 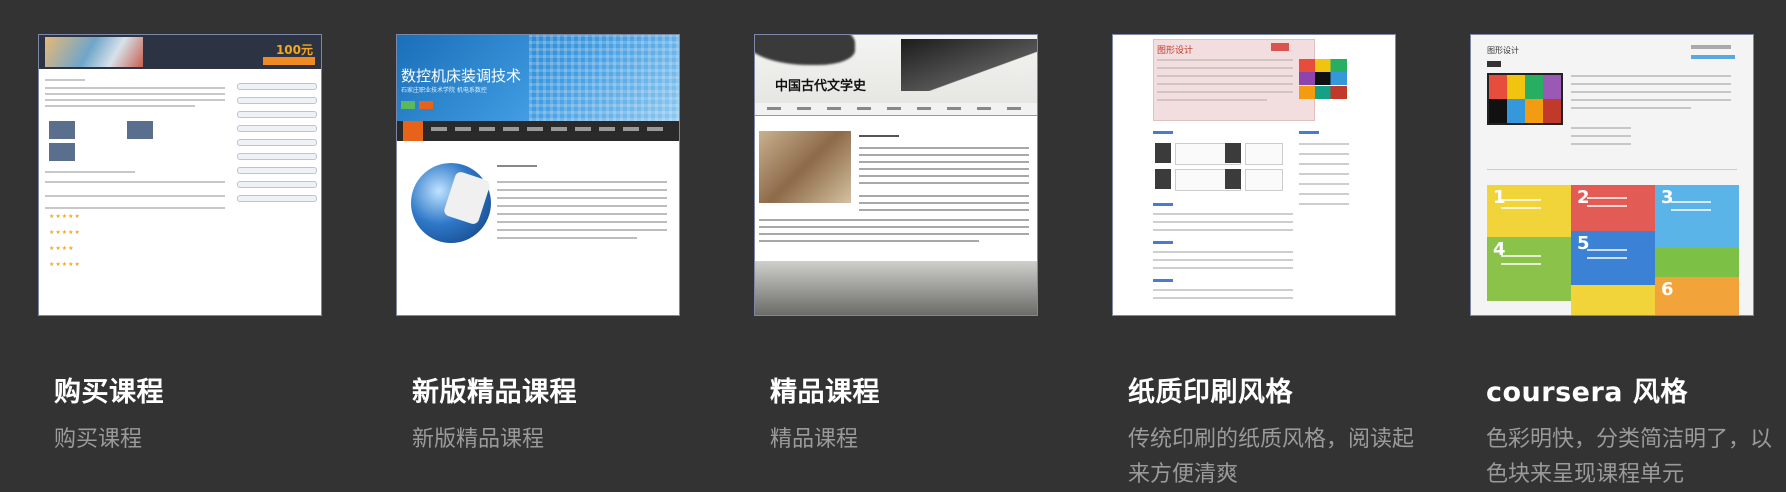 I want to click on thumb-hero-title: 中国古代文学史, so click(x=821, y=86).